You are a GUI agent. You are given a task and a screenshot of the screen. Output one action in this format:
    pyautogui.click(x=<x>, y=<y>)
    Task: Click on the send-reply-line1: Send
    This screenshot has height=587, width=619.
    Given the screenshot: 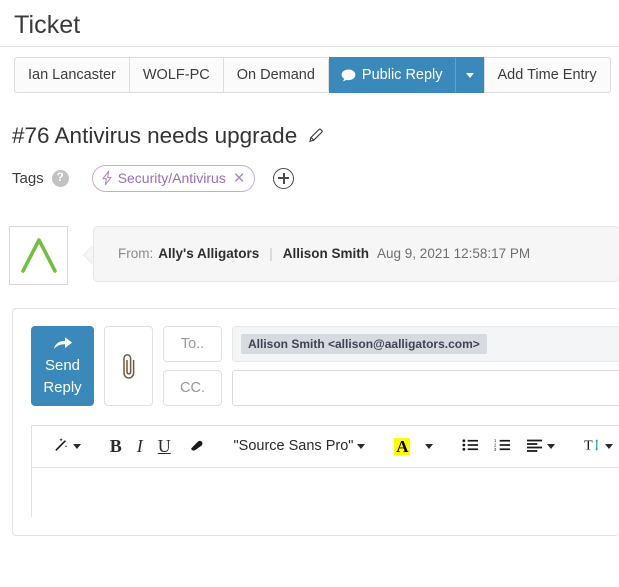 What is the action you would take?
    pyautogui.click(x=62, y=365)
    